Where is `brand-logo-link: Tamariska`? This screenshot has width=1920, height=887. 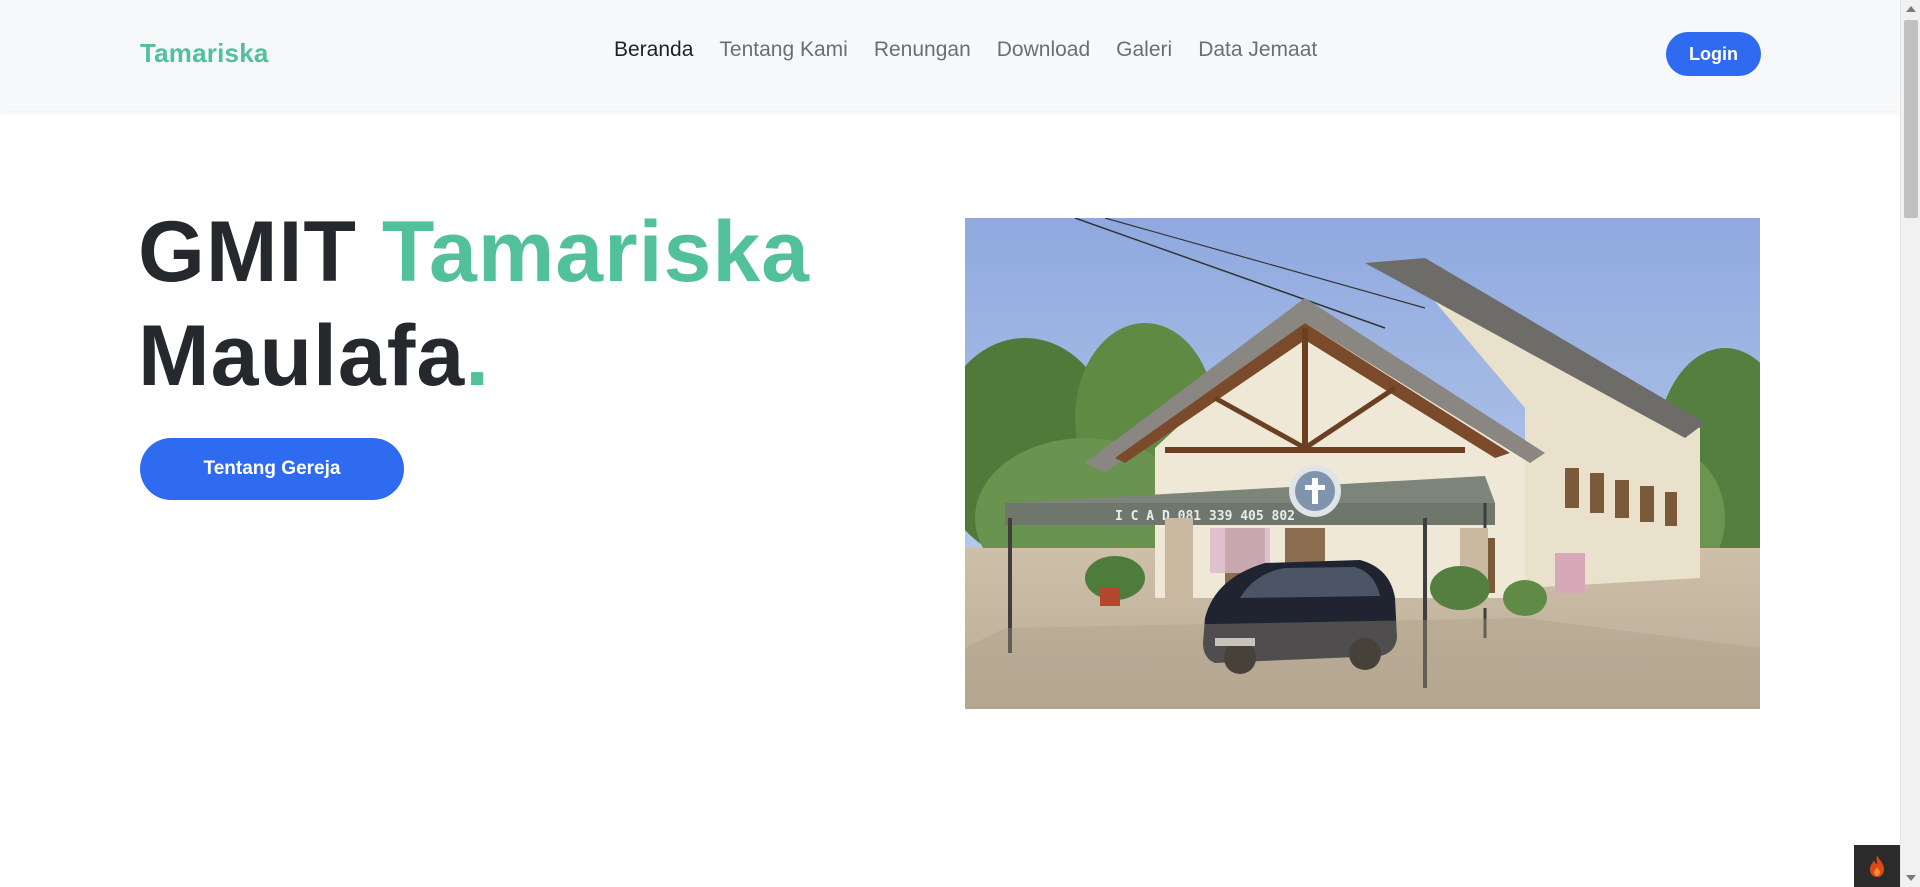
brand-logo-link: Tamariska is located at coordinates (204, 53).